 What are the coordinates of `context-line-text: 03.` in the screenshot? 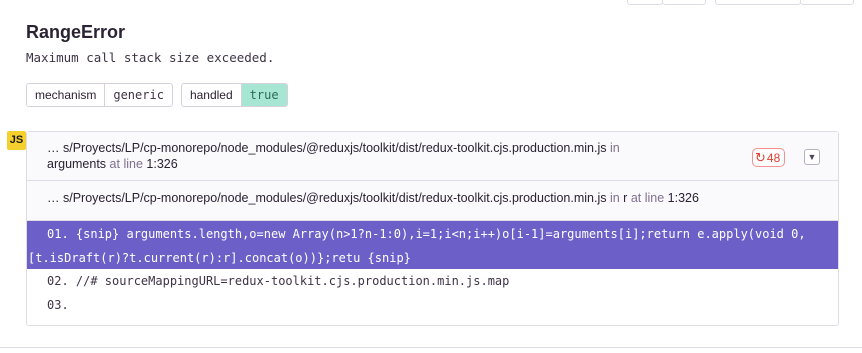 It's located at (58, 305).